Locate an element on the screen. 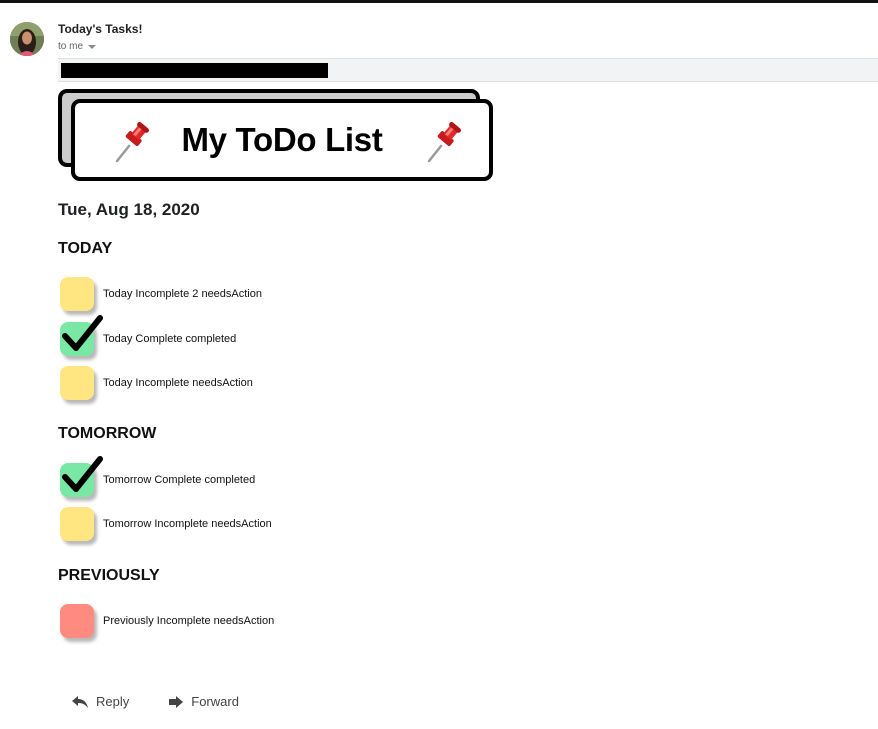 This screenshot has width=878, height=729. forward-button: Forward is located at coordinates (204, 701).